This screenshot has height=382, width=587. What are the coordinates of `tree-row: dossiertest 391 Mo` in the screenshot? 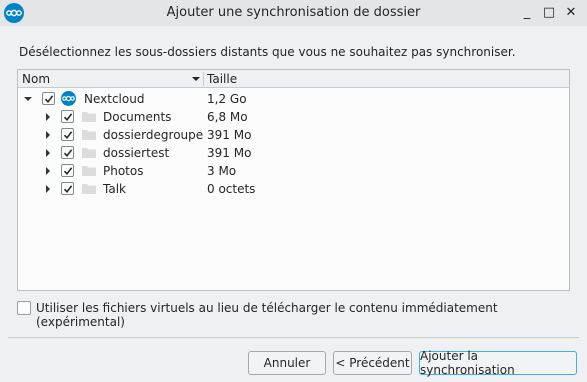 It's located at (293, 153).